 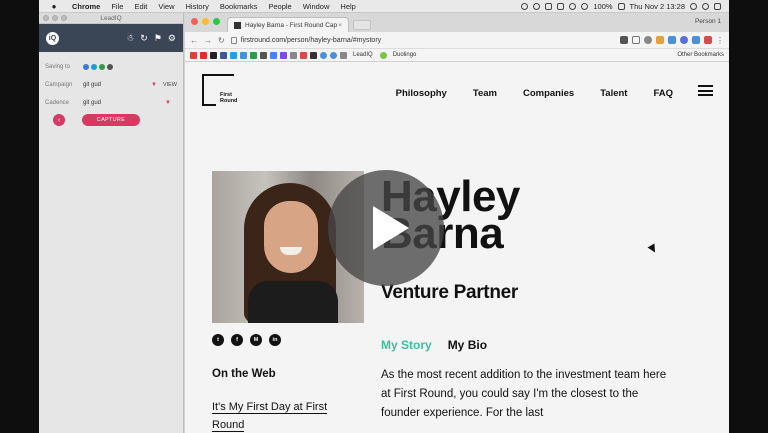 What do you see at coordinates (525, 6) in the screenshot?
I see `microphone-icon` at bounding box center [525, 6].